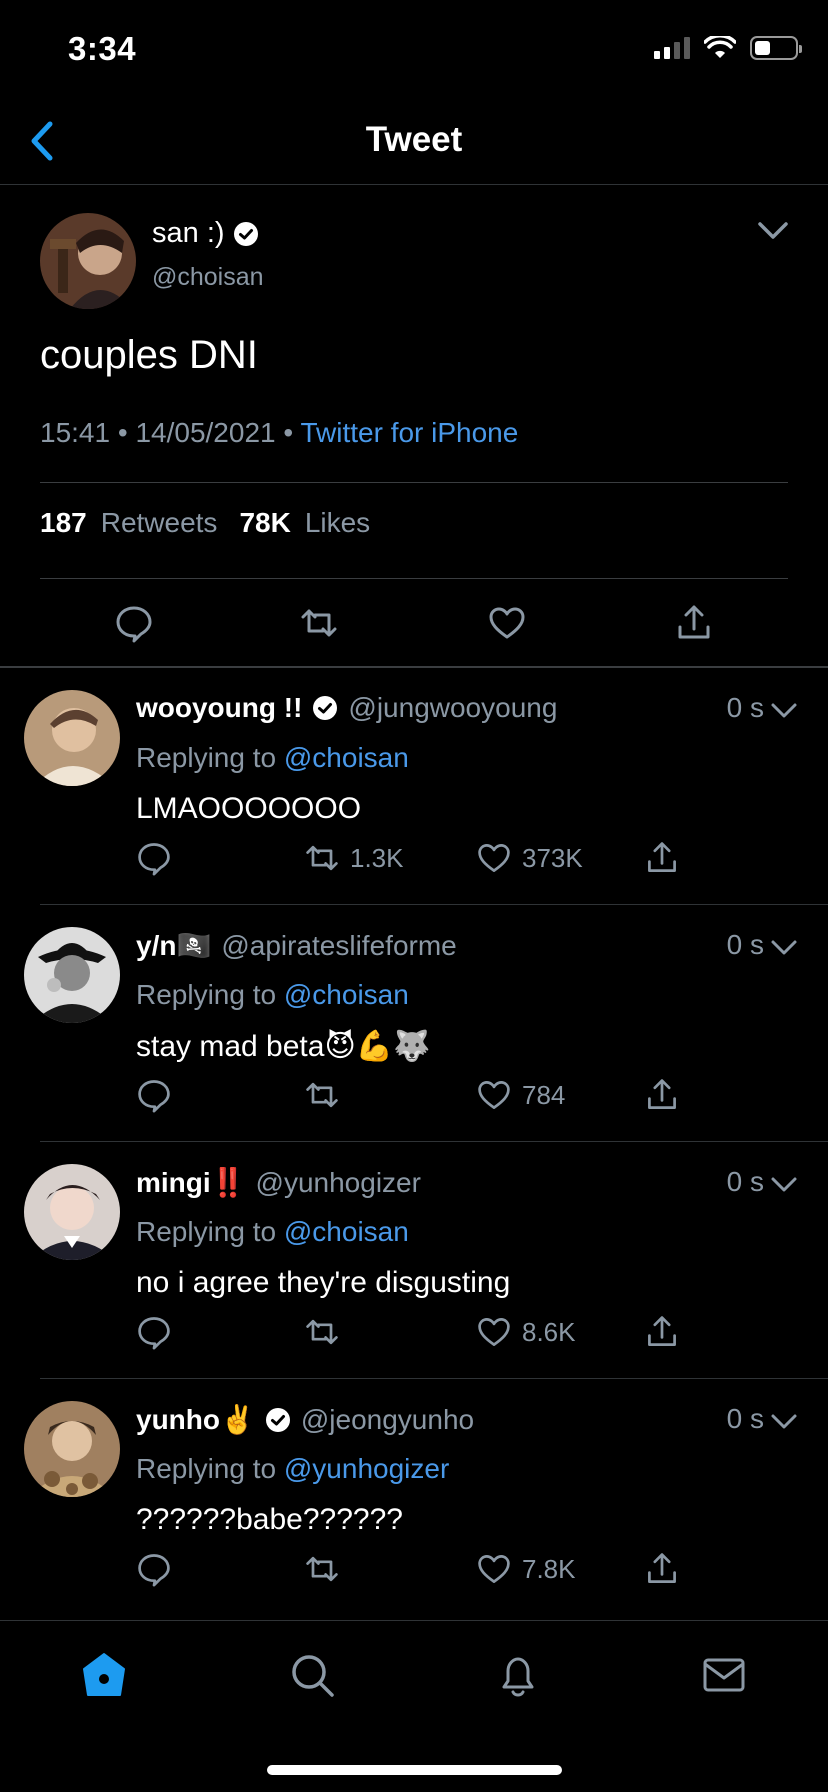  I want to click on reply-actions: 8.6K, so click(416, 1334).